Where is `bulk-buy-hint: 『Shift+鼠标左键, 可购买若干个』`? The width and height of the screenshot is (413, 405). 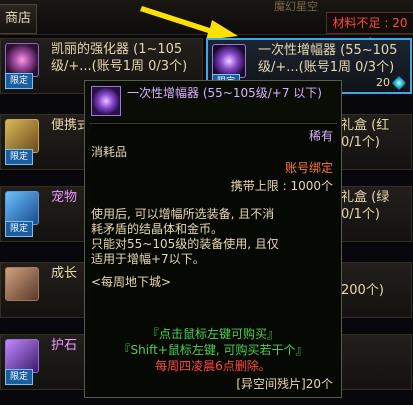 bulk-buy-hint: 『Shift+鼠标左键, 可购买若干个』 is located at coordinates (213, 350).